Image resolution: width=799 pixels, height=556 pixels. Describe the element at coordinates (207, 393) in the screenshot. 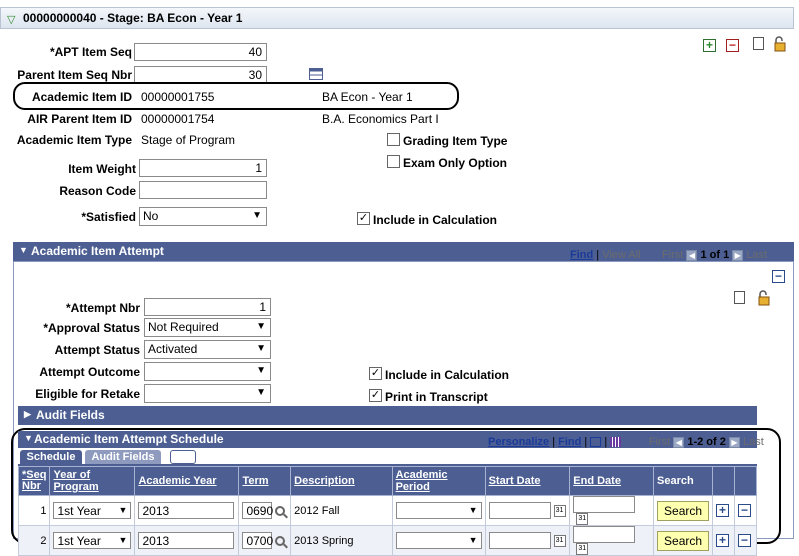

I see `eligible-retake-select: ▼` at that location.